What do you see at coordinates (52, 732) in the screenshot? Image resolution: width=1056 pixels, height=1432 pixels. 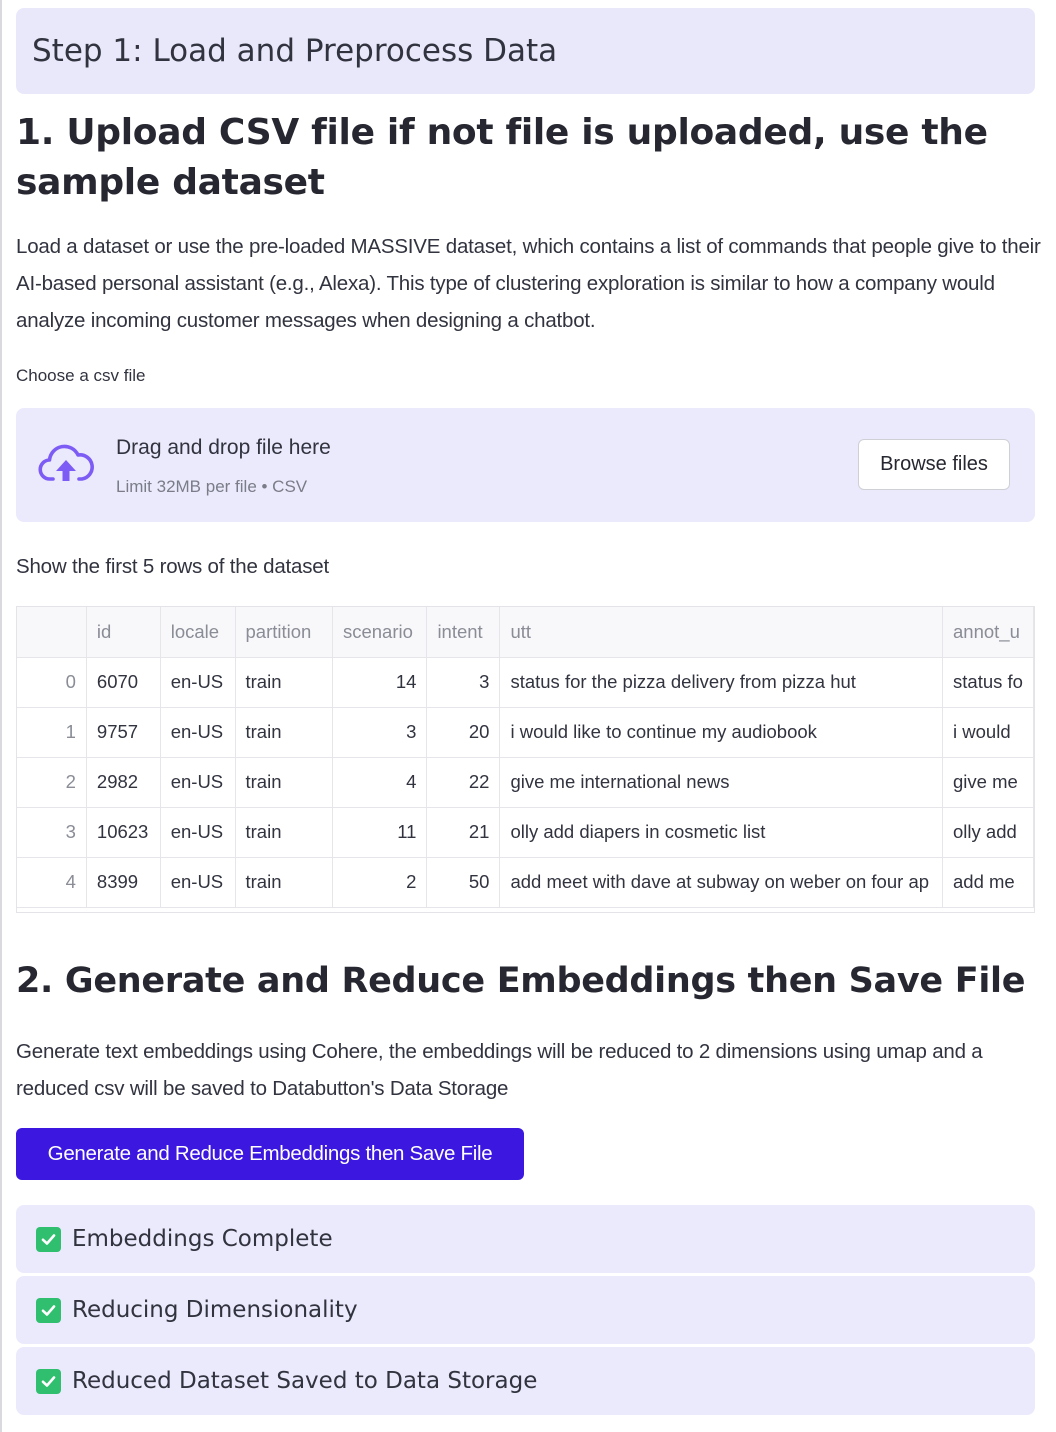 I see `row-index: 1` at bounding box center [52, 732].